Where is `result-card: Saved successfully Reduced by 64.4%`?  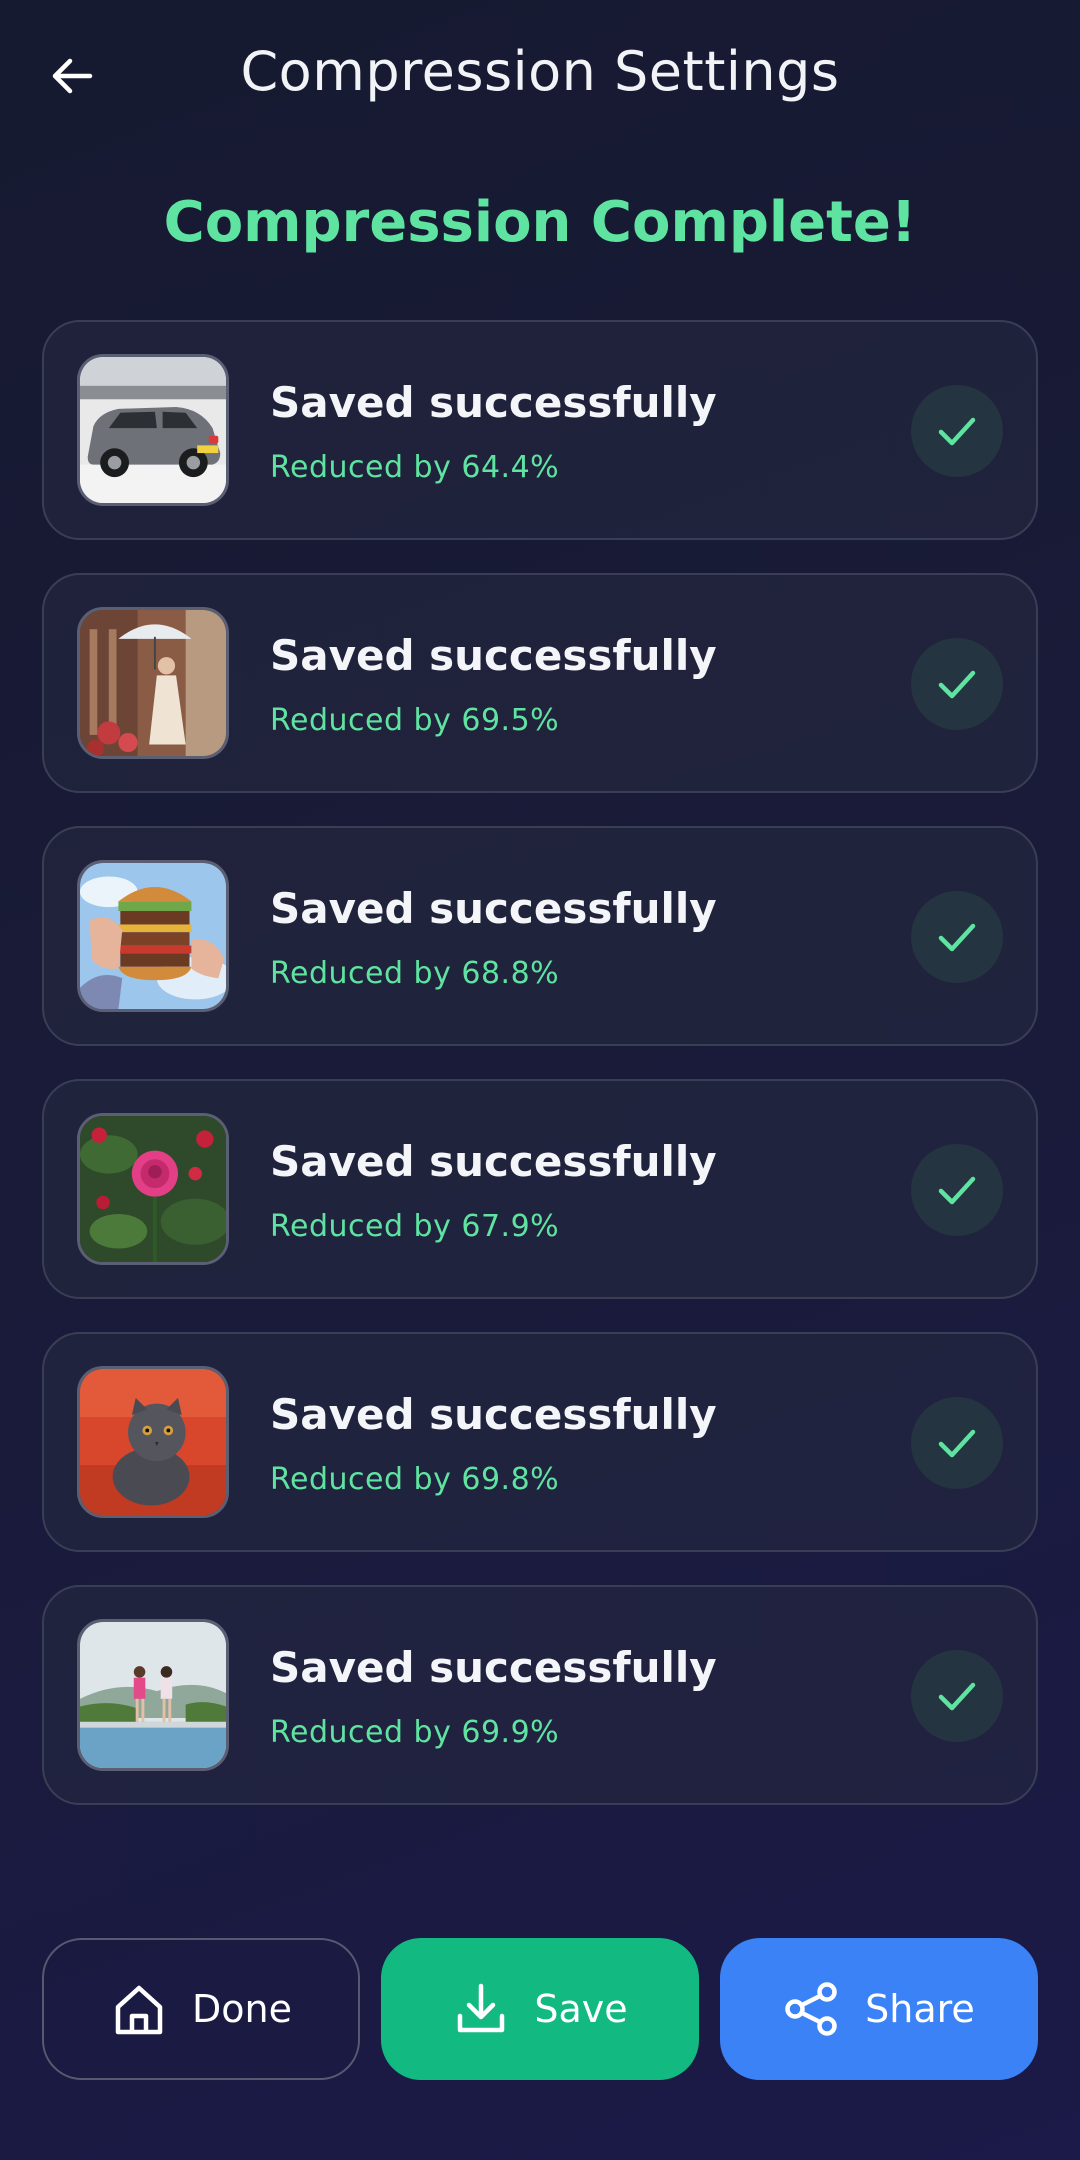
result-card: Saved successfully Reduced by 64.4% is located at coordinates (540, 430).